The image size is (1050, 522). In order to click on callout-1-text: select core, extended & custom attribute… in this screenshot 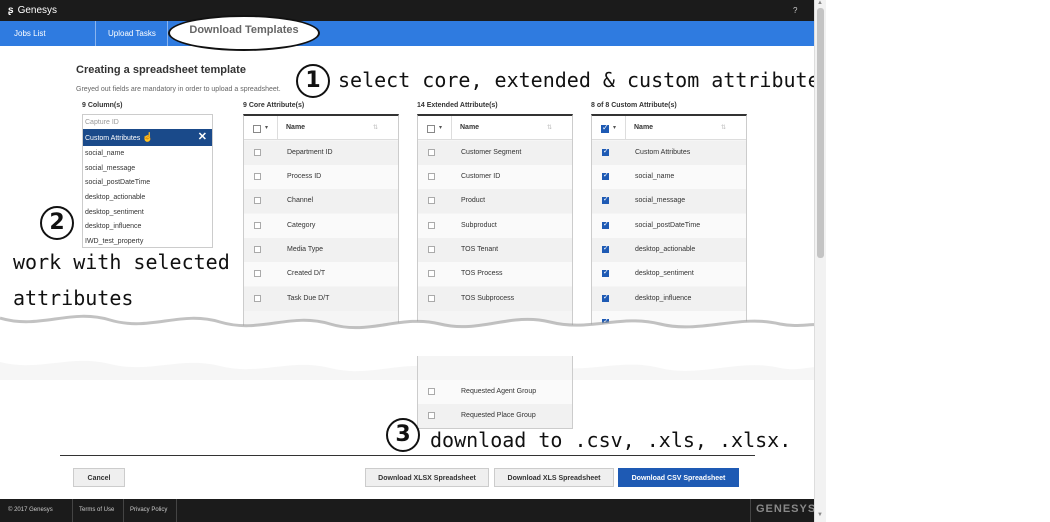, I will do `click(582, 80)`.